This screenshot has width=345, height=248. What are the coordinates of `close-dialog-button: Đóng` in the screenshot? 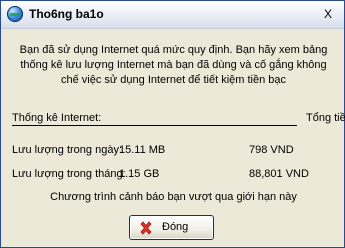 It's located at (171, 227).